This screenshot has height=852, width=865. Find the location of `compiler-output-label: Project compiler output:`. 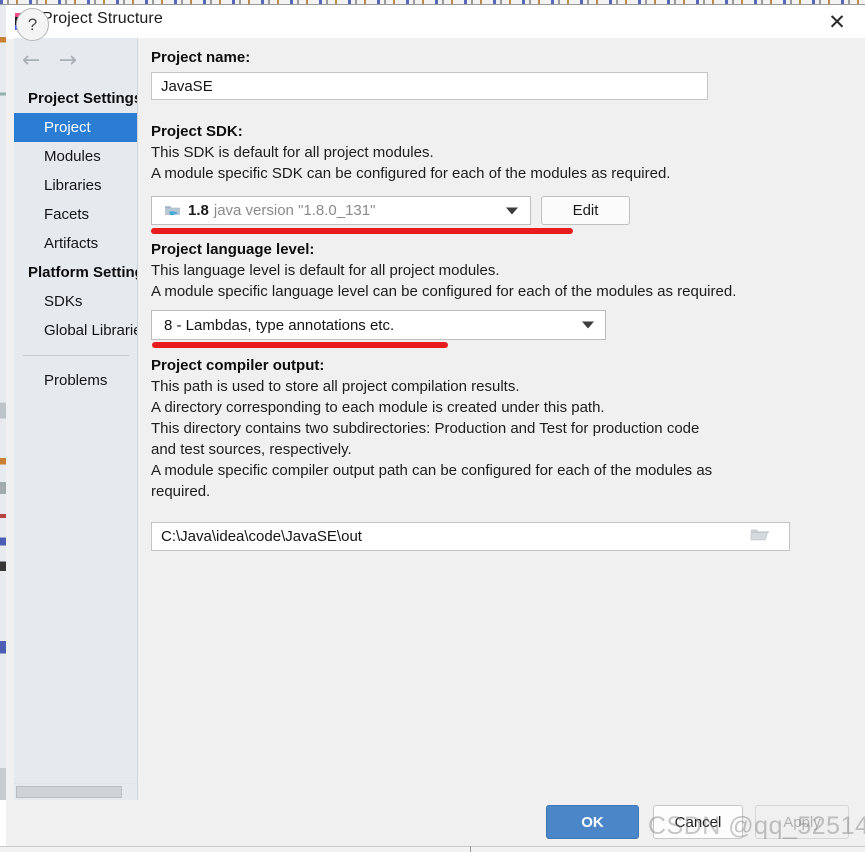

compiler-output-label: Project compiler output: is located at coordinates (238, 365).